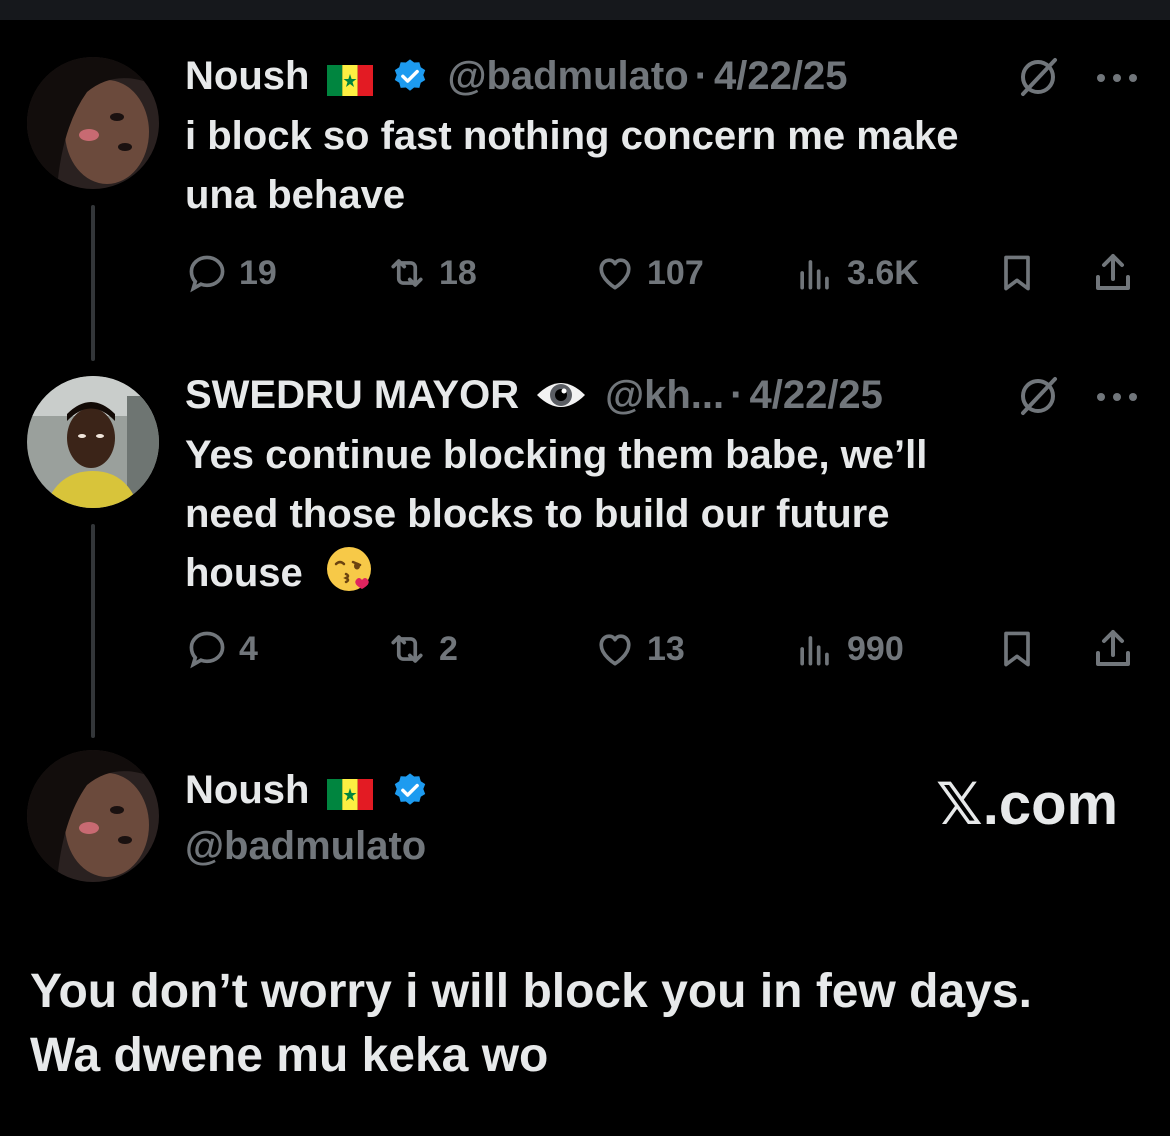  I want to click on post-actions: 4 2 13 990, so click(665, 649).